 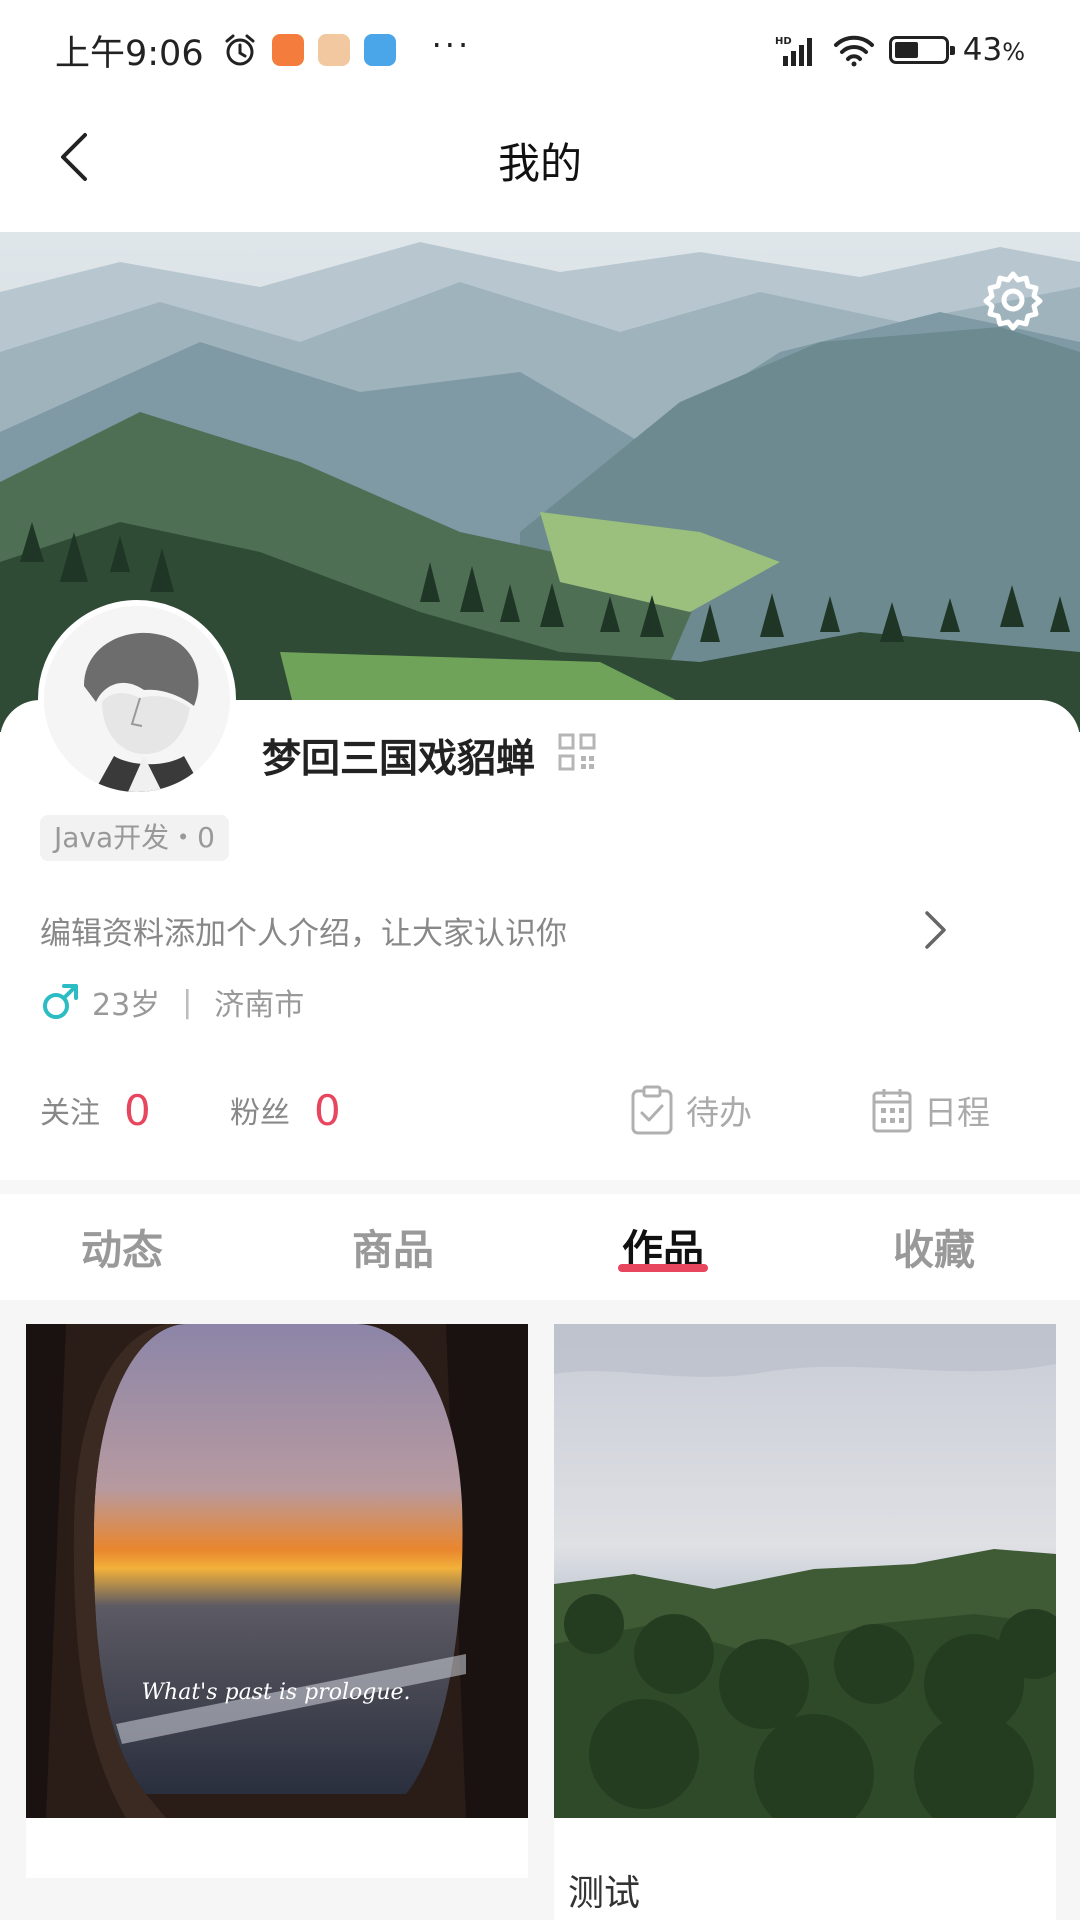 What do you see at coordinates (934, 1246) in the screenshot?
I see `tab-favorites: 收藏` at bounding box center [934, 1246].